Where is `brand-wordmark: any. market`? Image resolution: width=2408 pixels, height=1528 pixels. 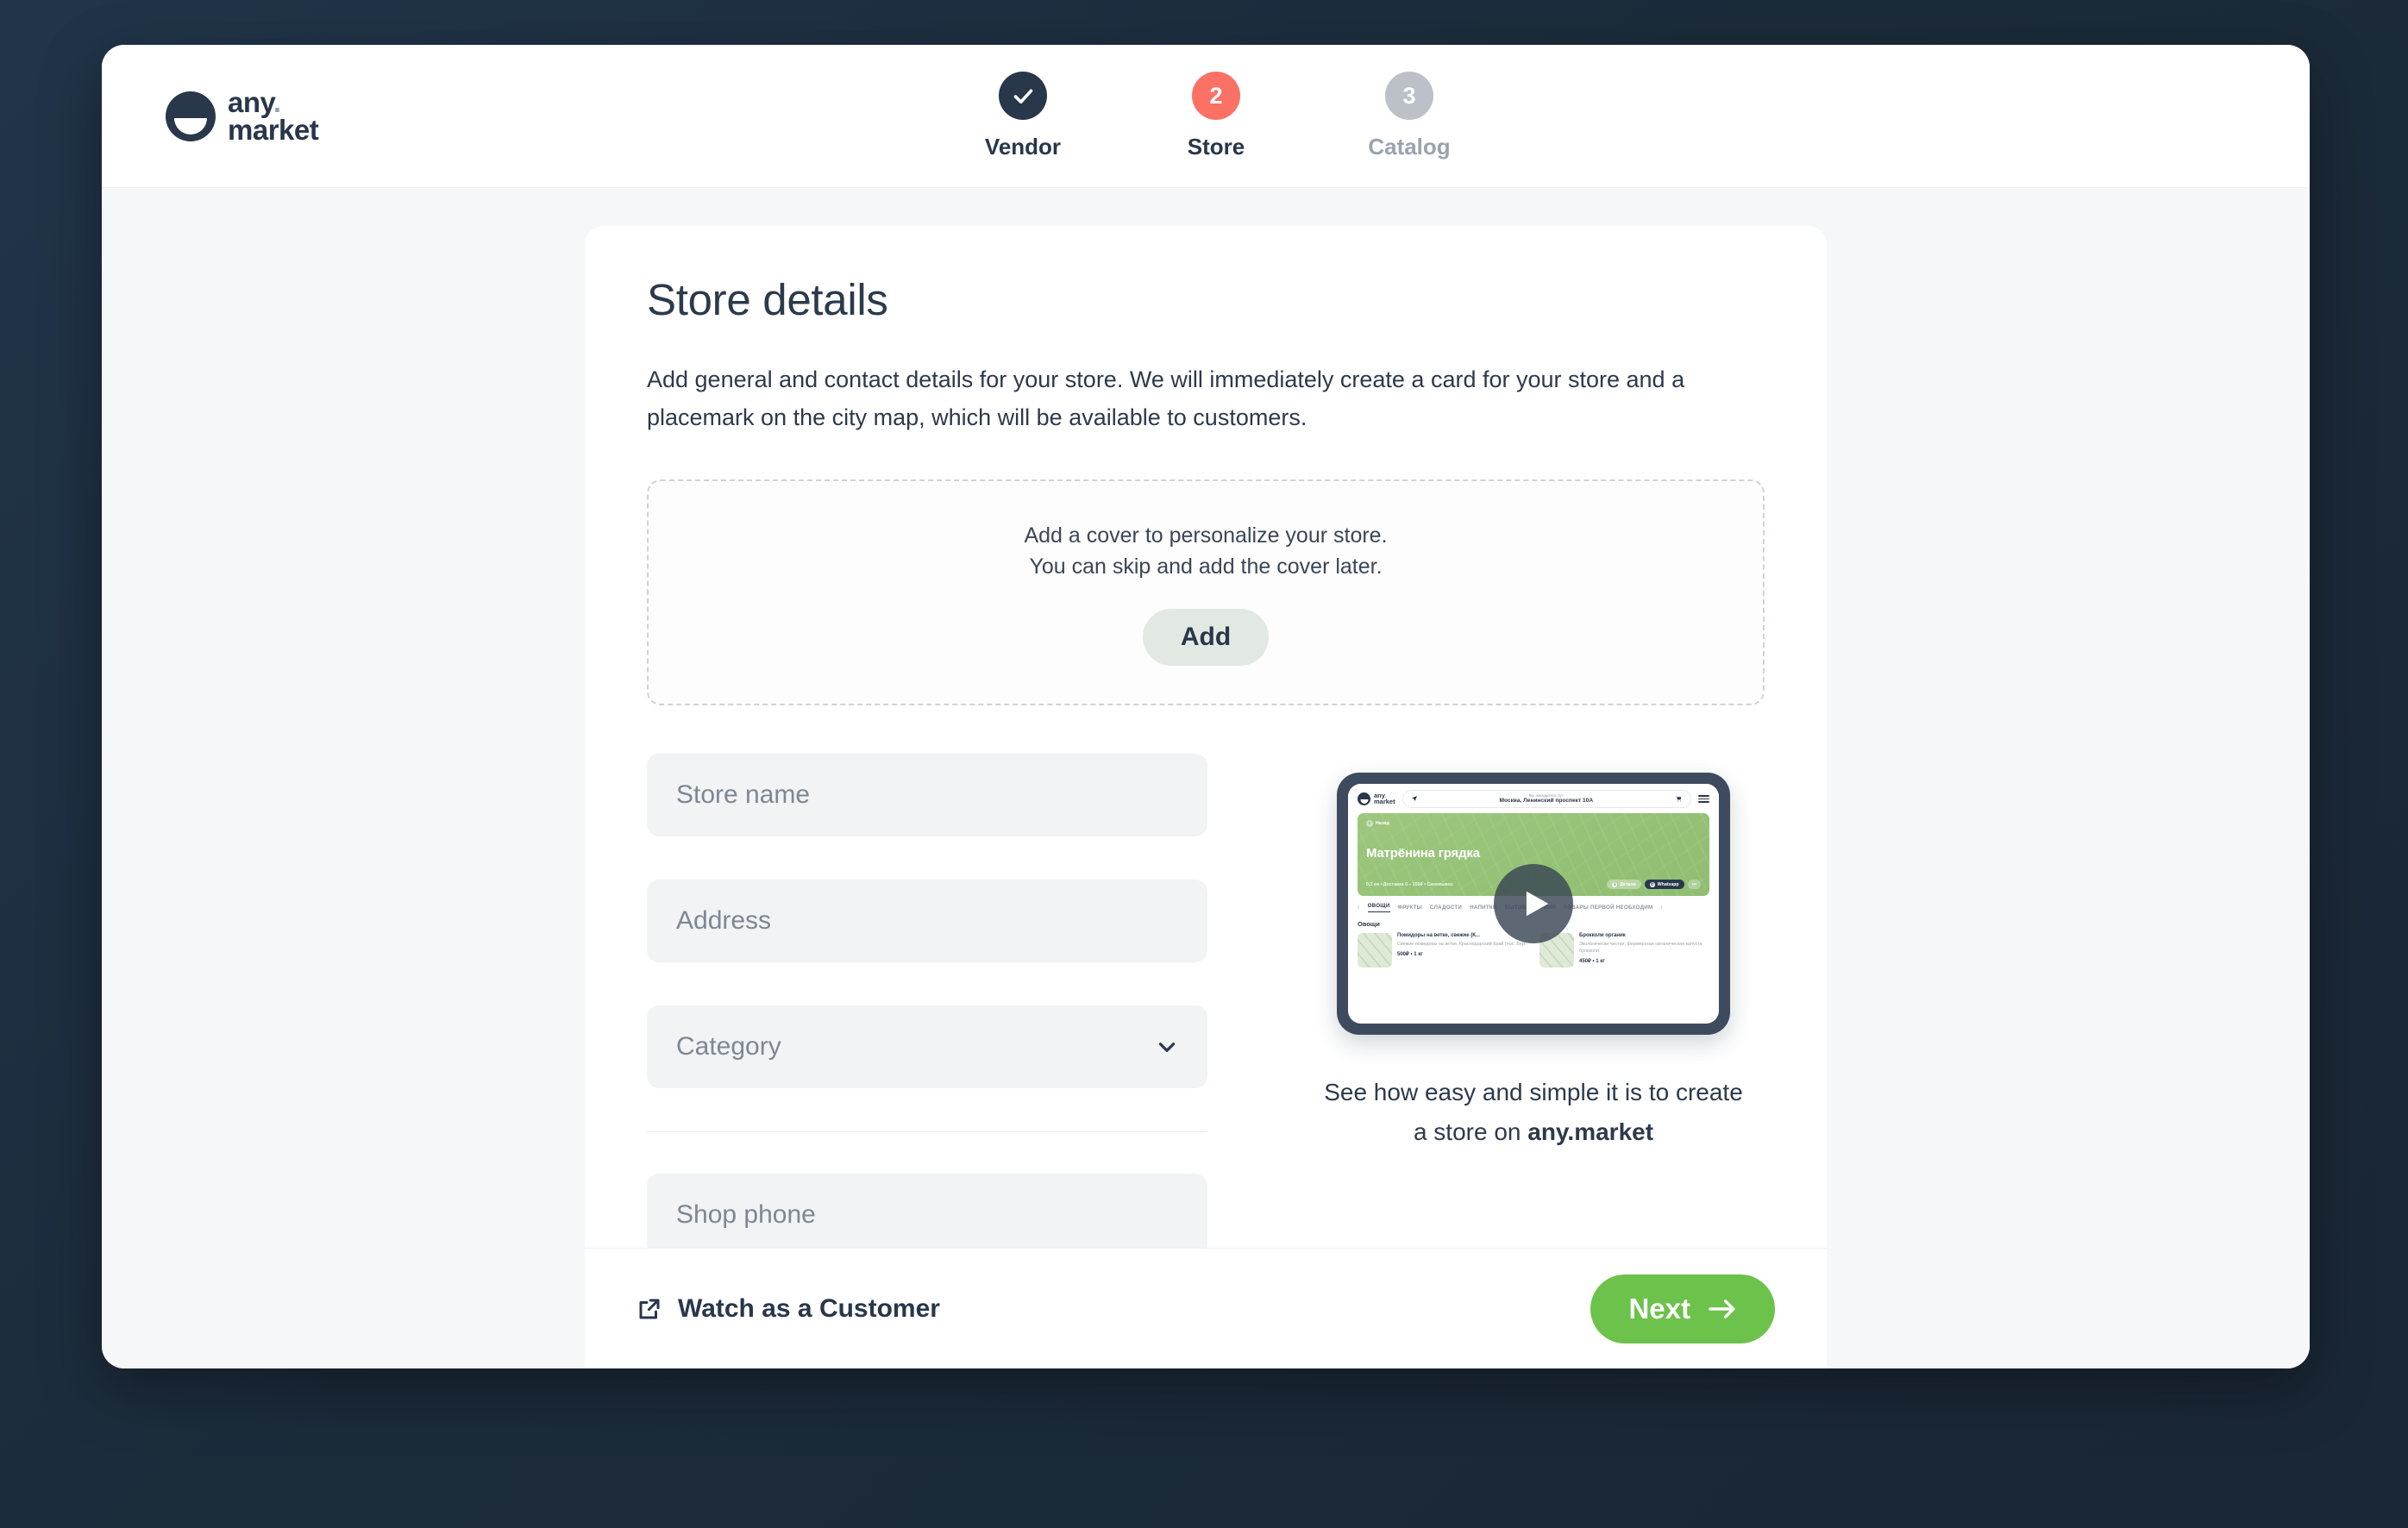
brand-wordmark: any. market is located at coordinates (273, 117).